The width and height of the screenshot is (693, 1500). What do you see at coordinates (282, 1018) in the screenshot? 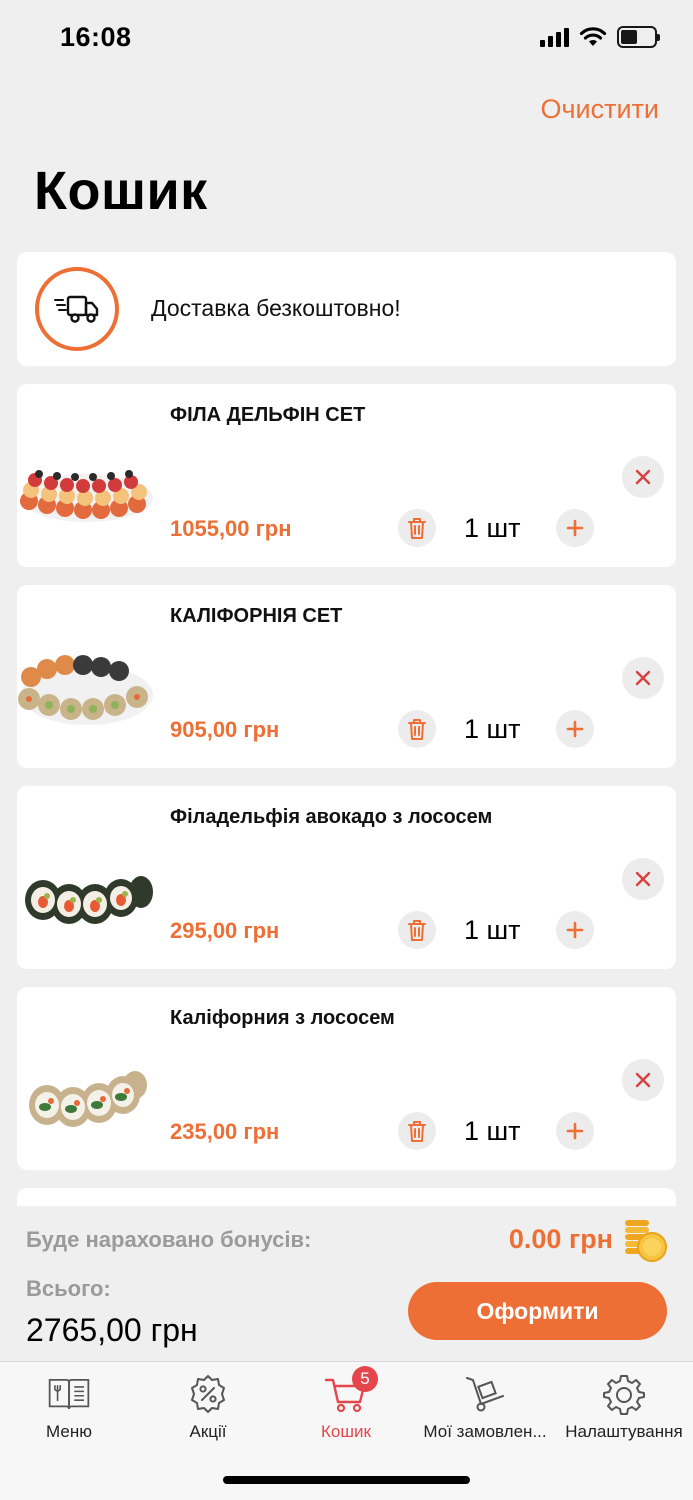
I see `item-name: Каліфорния з лососем` at bounding box center [282, 1018].